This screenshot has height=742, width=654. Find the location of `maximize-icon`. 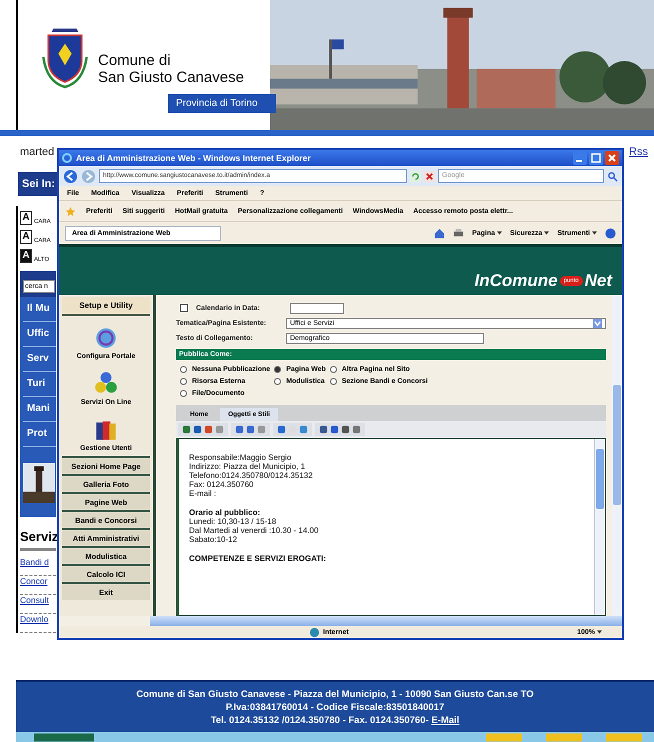

maximize-icon is located at coordinates (596, 158).